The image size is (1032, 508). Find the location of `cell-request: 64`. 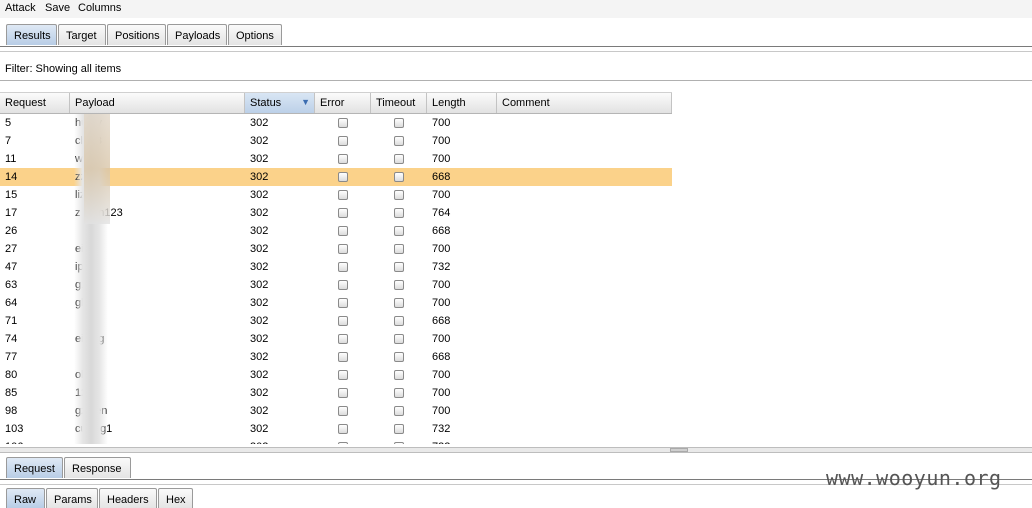

cell-request: 64 is located at coordinates (11, 303).